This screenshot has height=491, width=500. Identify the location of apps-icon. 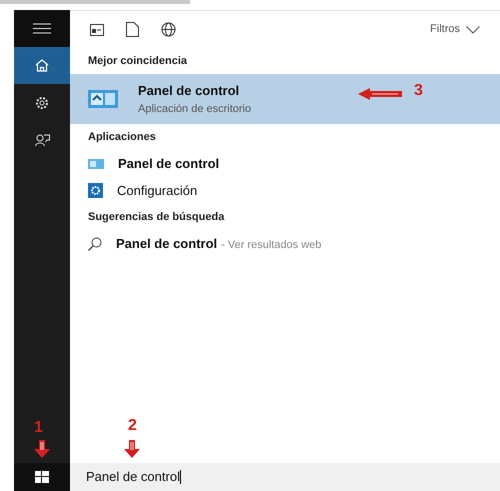
(97, 30).